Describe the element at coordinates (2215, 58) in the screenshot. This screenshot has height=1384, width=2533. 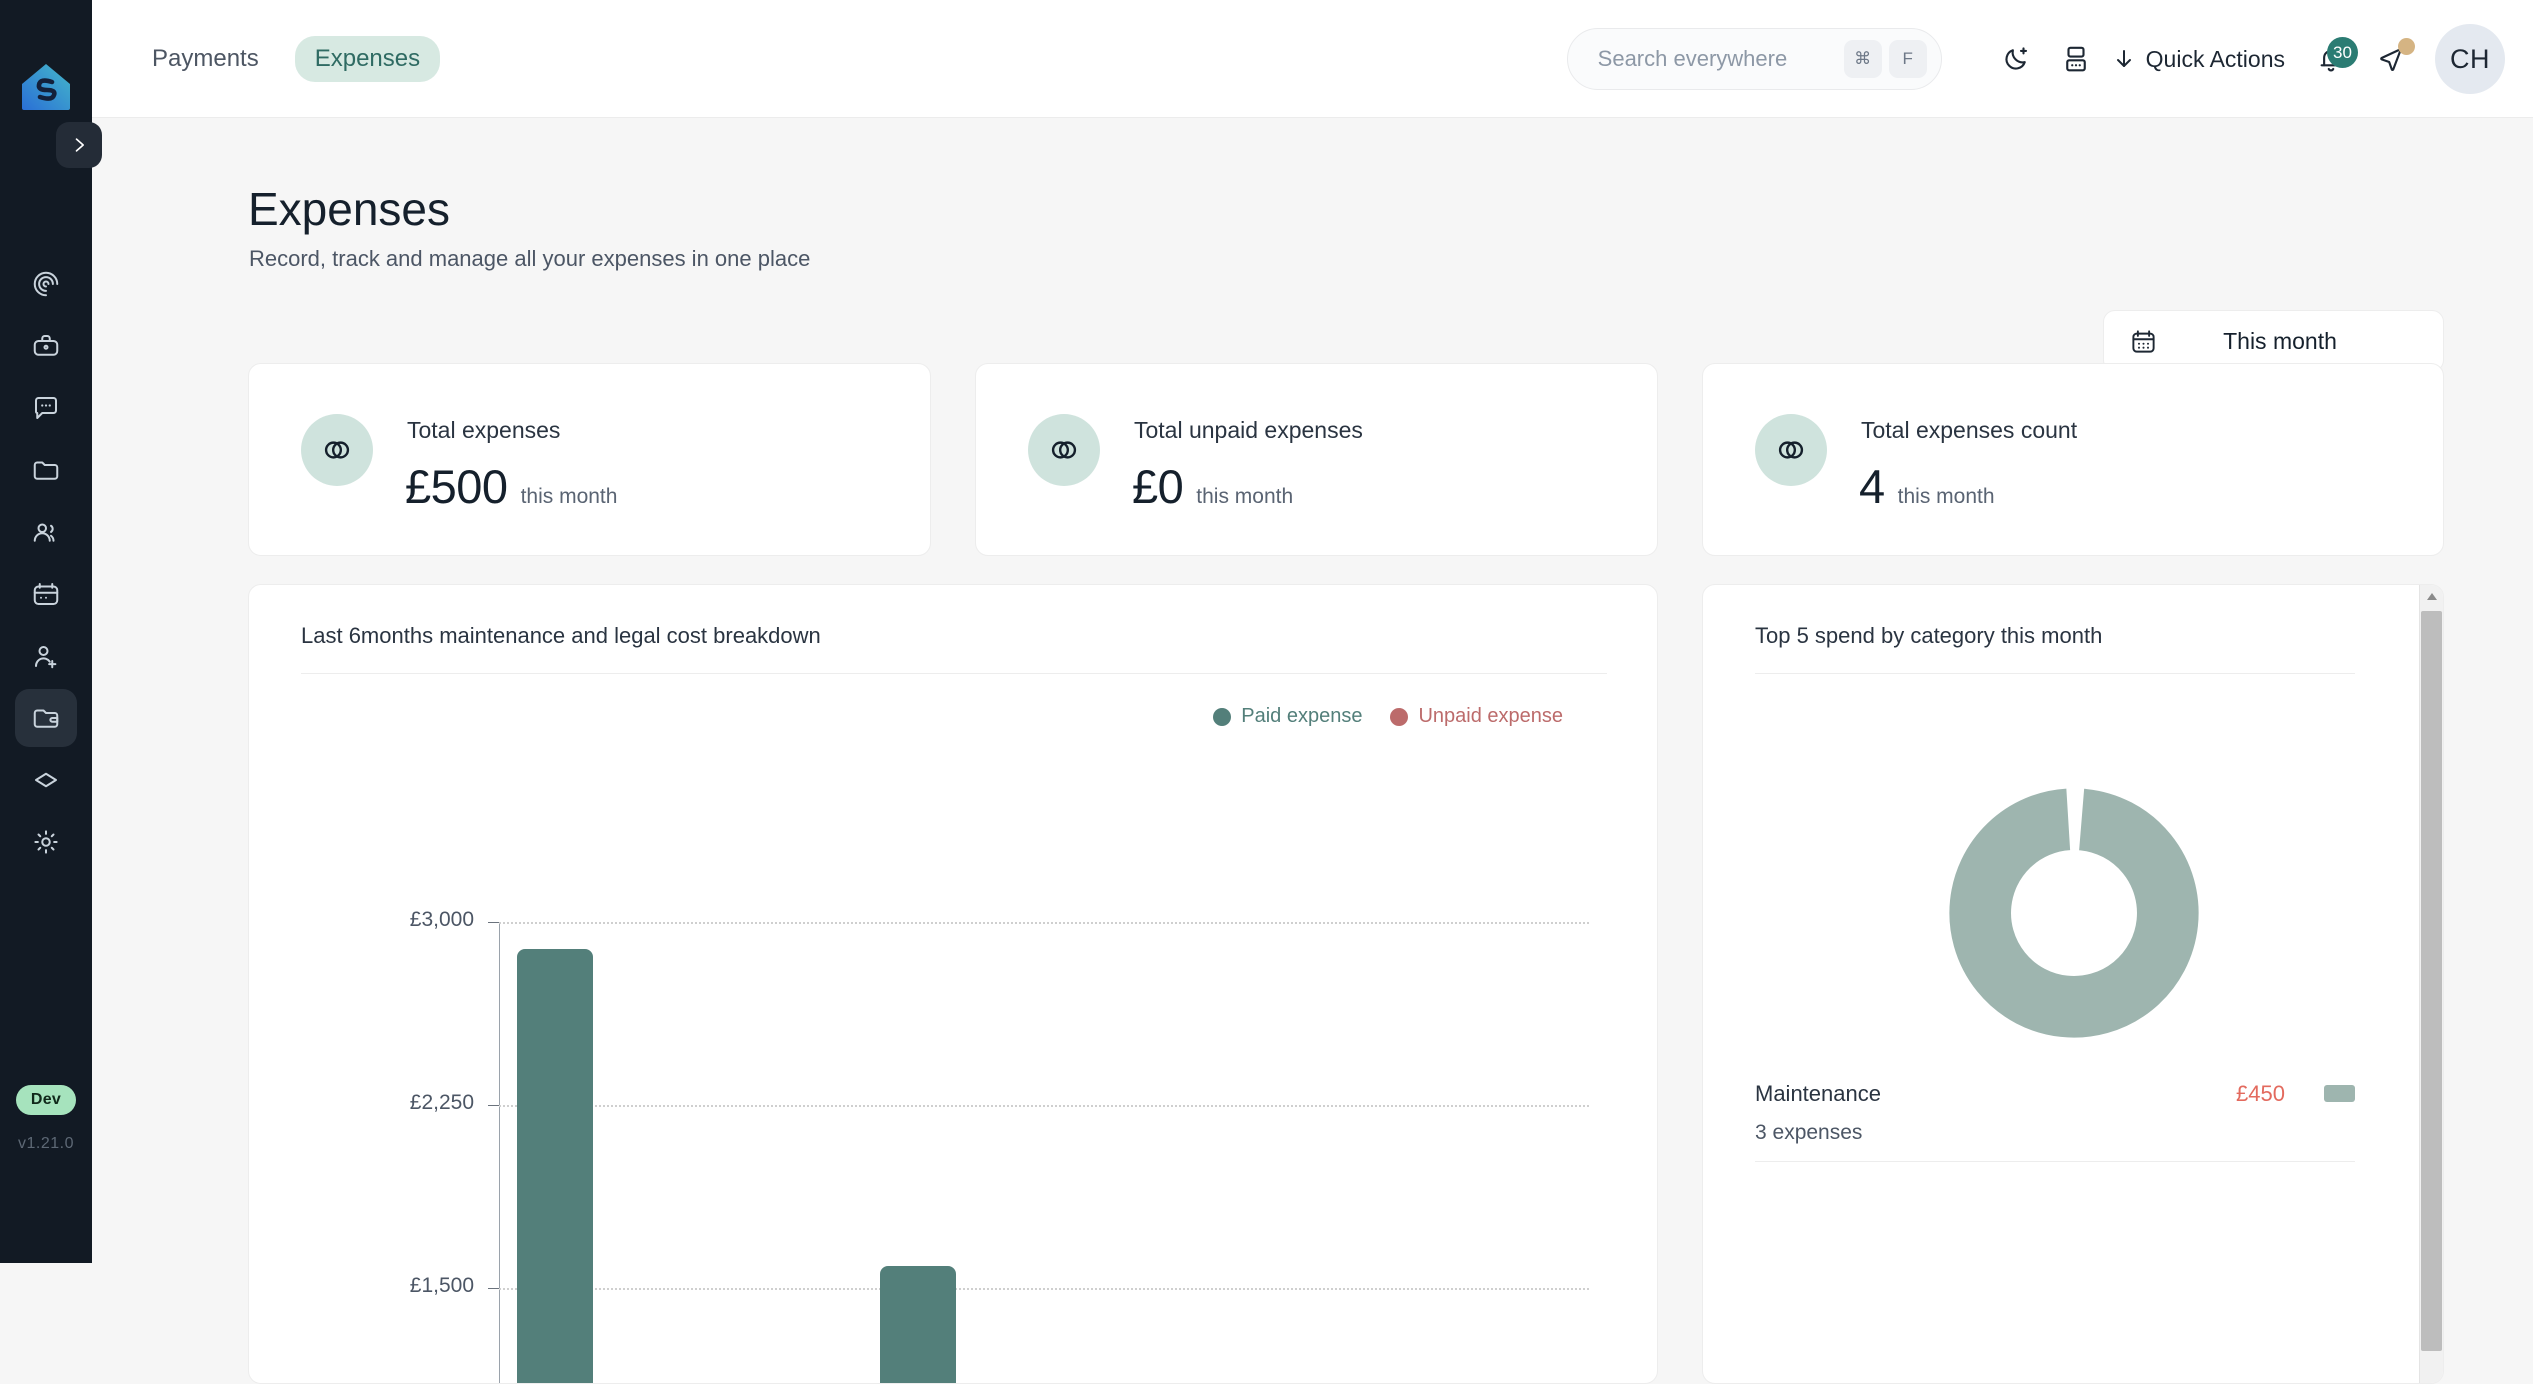
I see `quick-actions-label: Quick Actions` at that location.